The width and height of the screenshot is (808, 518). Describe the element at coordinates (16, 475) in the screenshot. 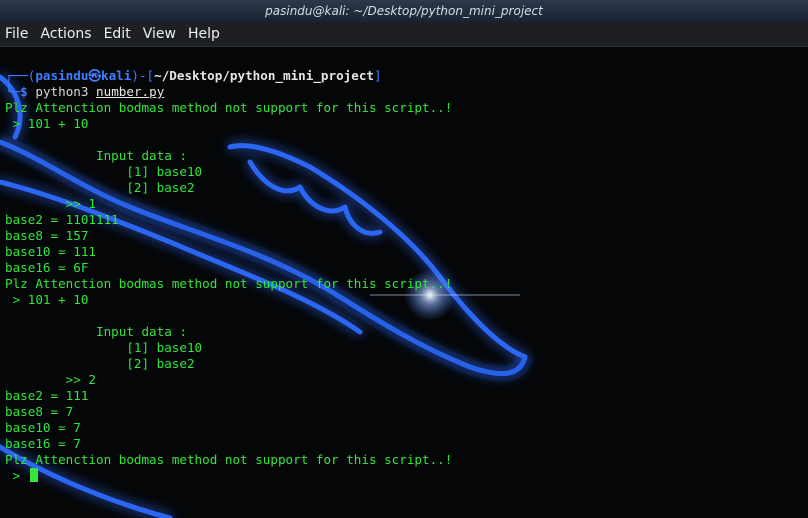

I see `input-prompt: >` at that location.